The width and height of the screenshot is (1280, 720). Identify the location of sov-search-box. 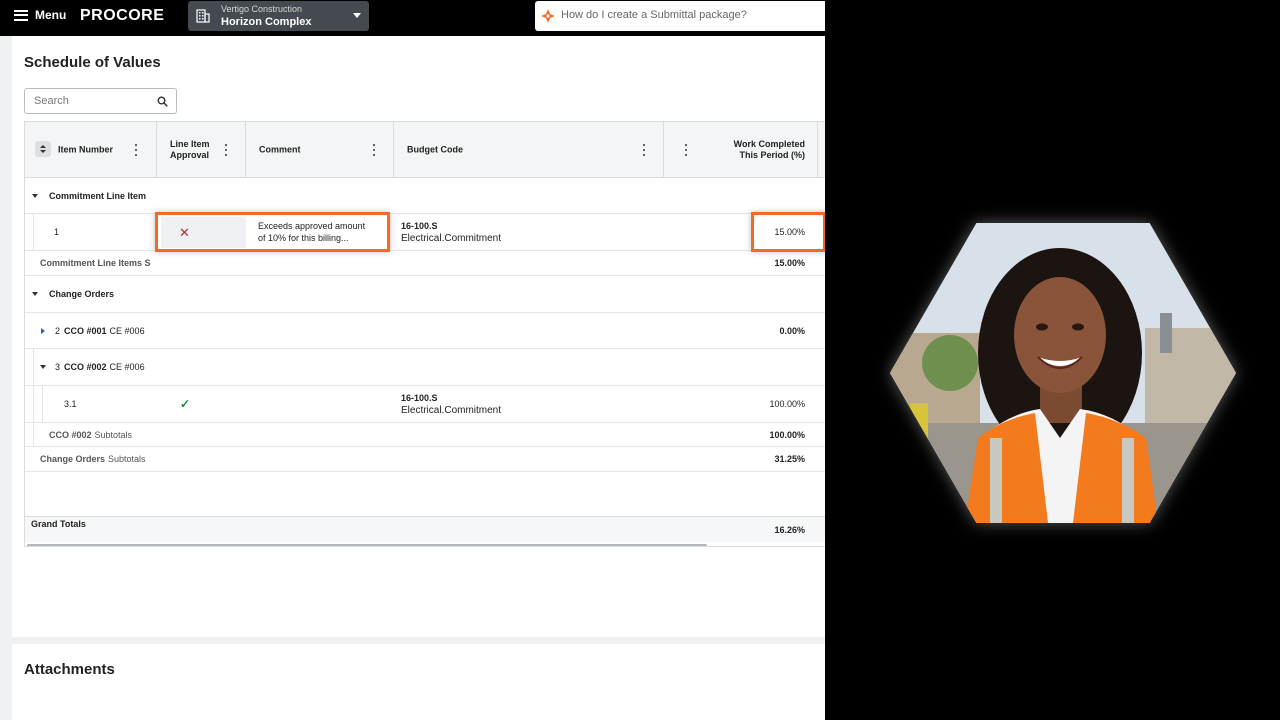
(100, 101).